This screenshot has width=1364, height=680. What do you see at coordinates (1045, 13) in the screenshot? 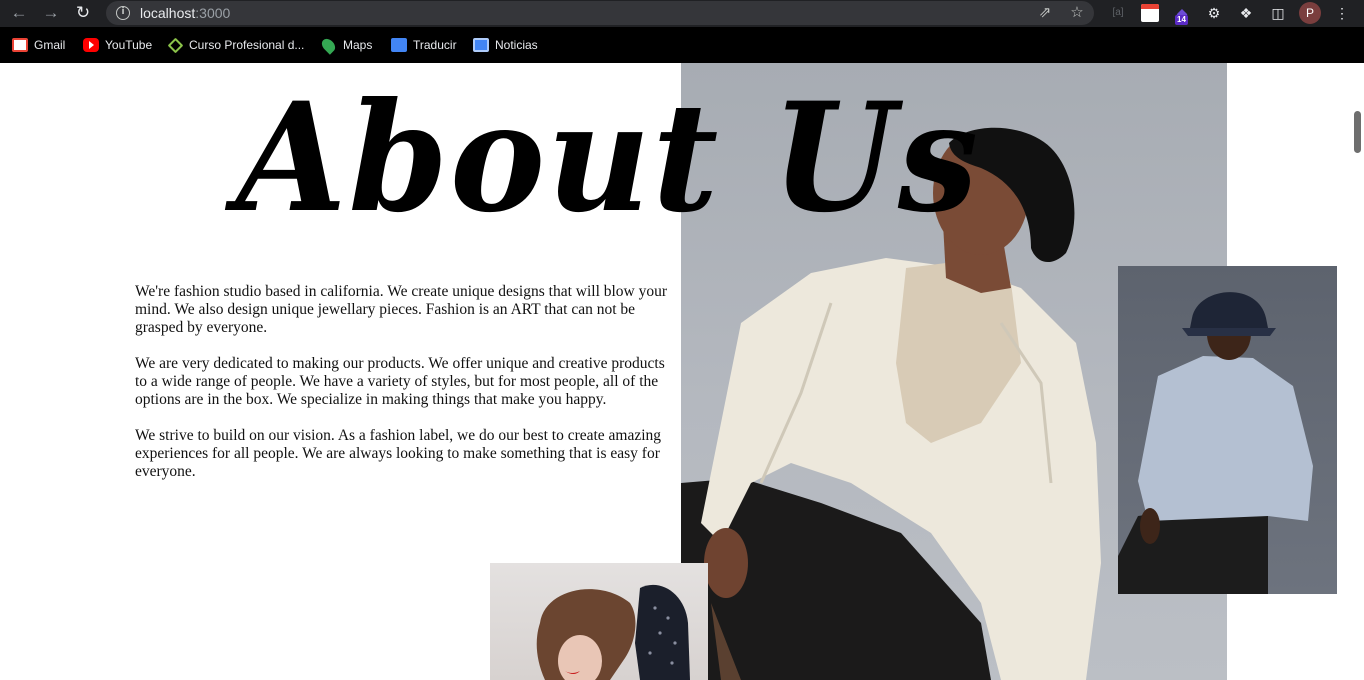
I see `share-icon: ⇗` at bounding box center [1045, 13].